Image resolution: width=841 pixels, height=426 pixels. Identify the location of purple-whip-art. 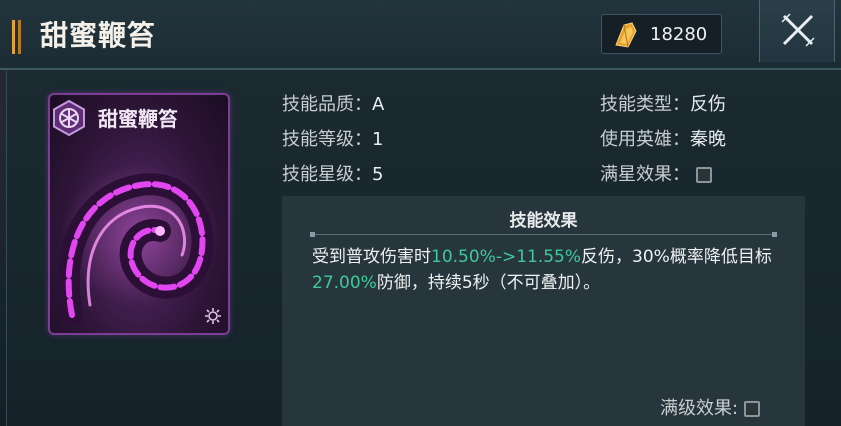
(138, 245).